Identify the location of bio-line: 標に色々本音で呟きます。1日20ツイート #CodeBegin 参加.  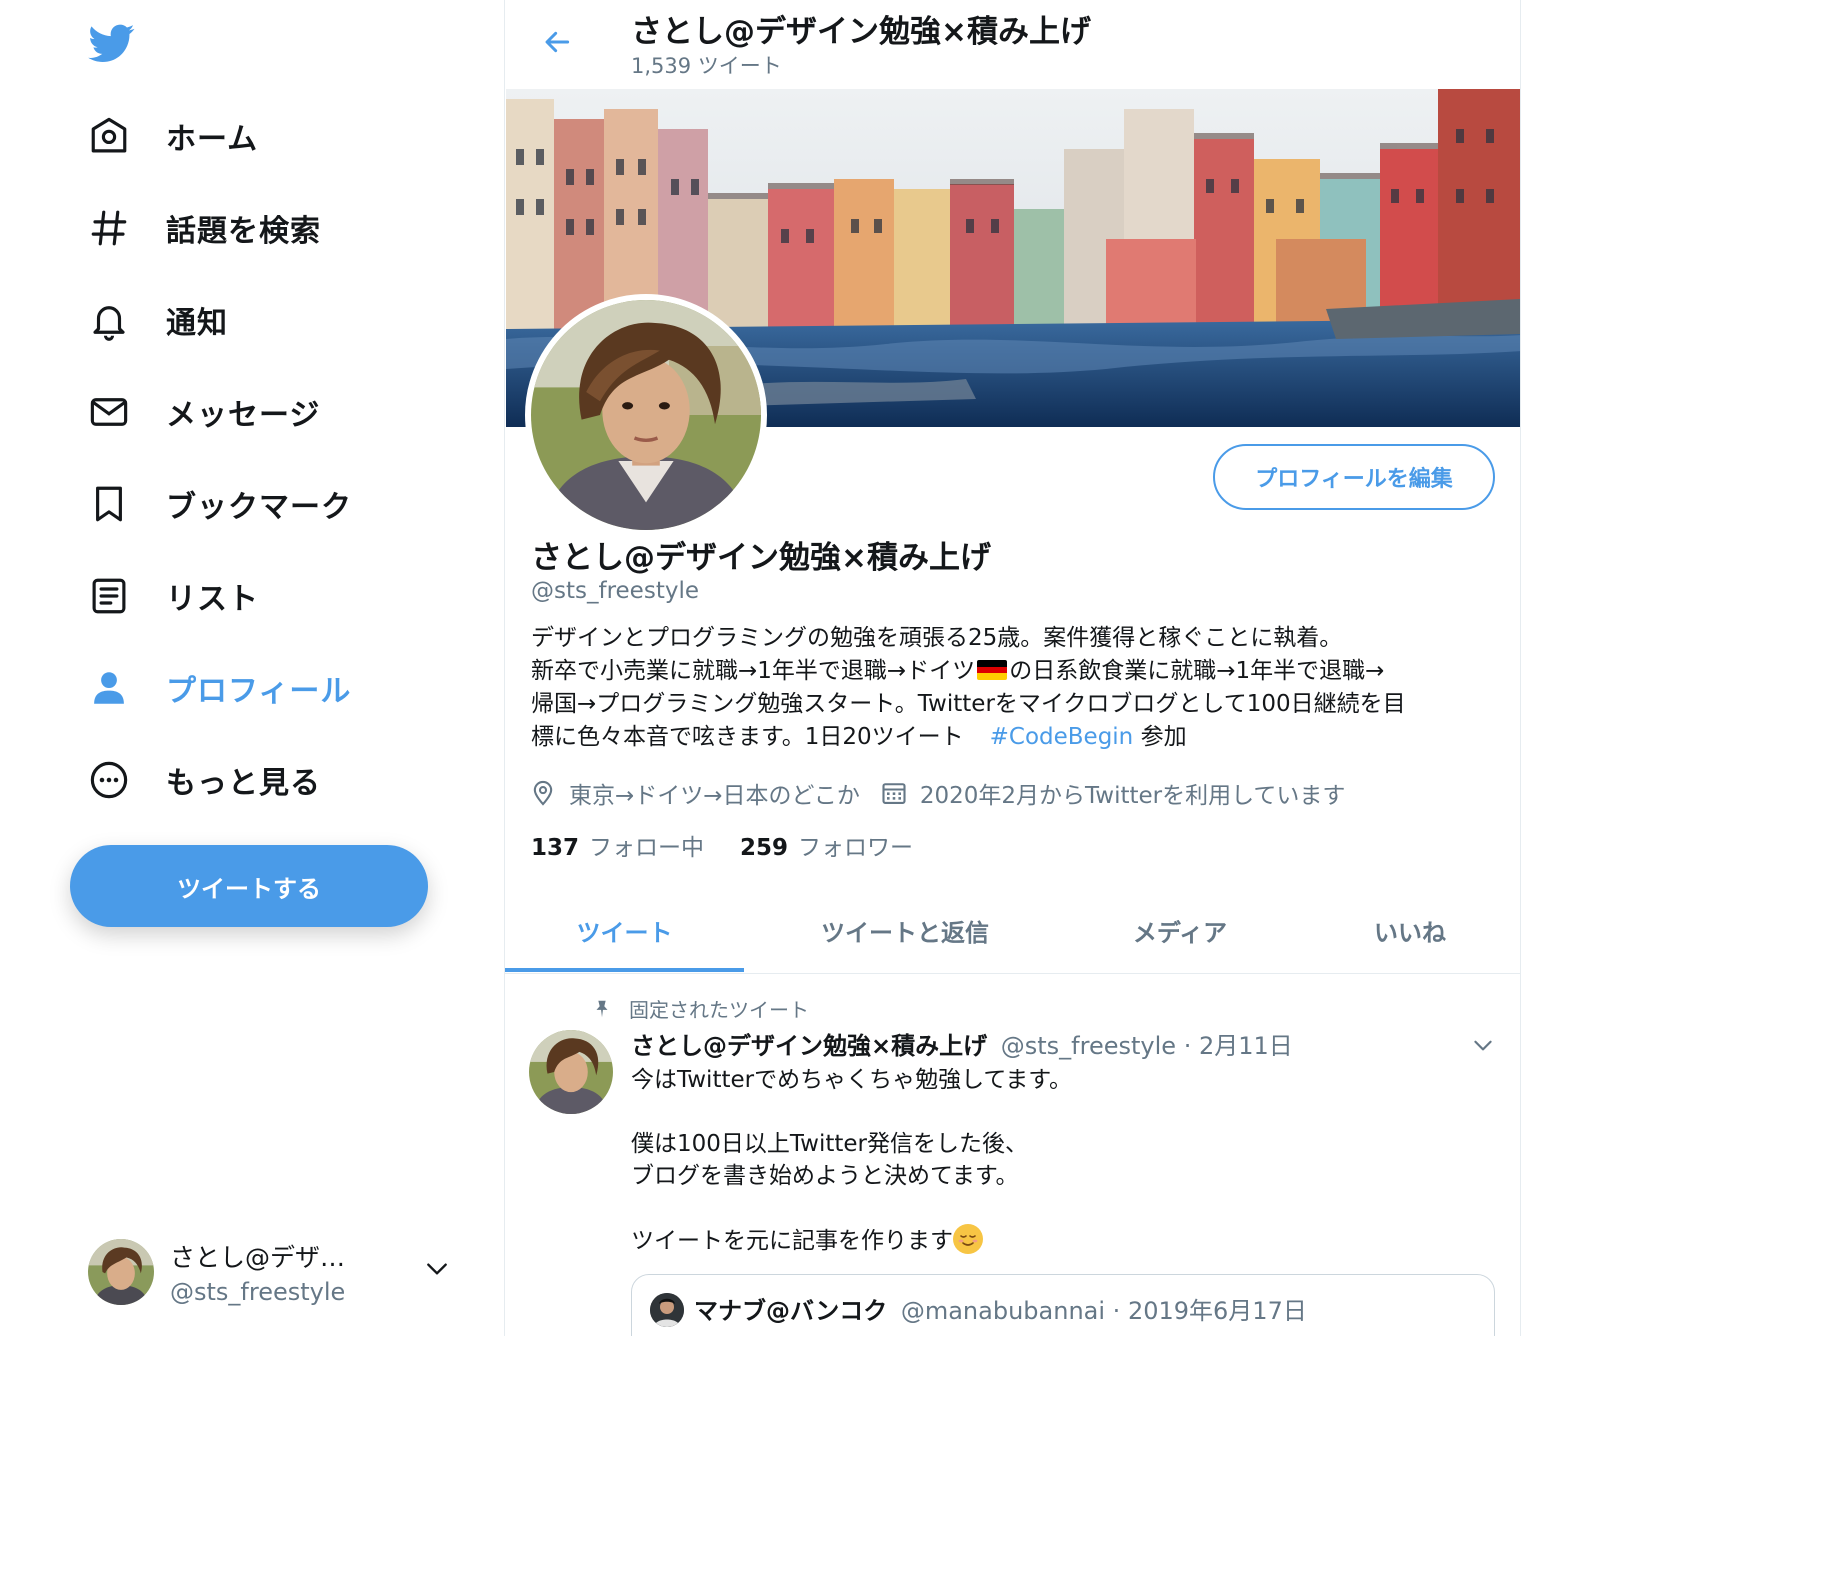
(1016, 737).